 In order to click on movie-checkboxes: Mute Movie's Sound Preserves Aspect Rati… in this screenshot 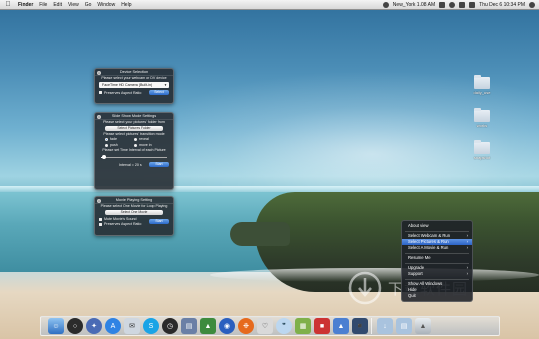, I will do `click(120, 221)`.